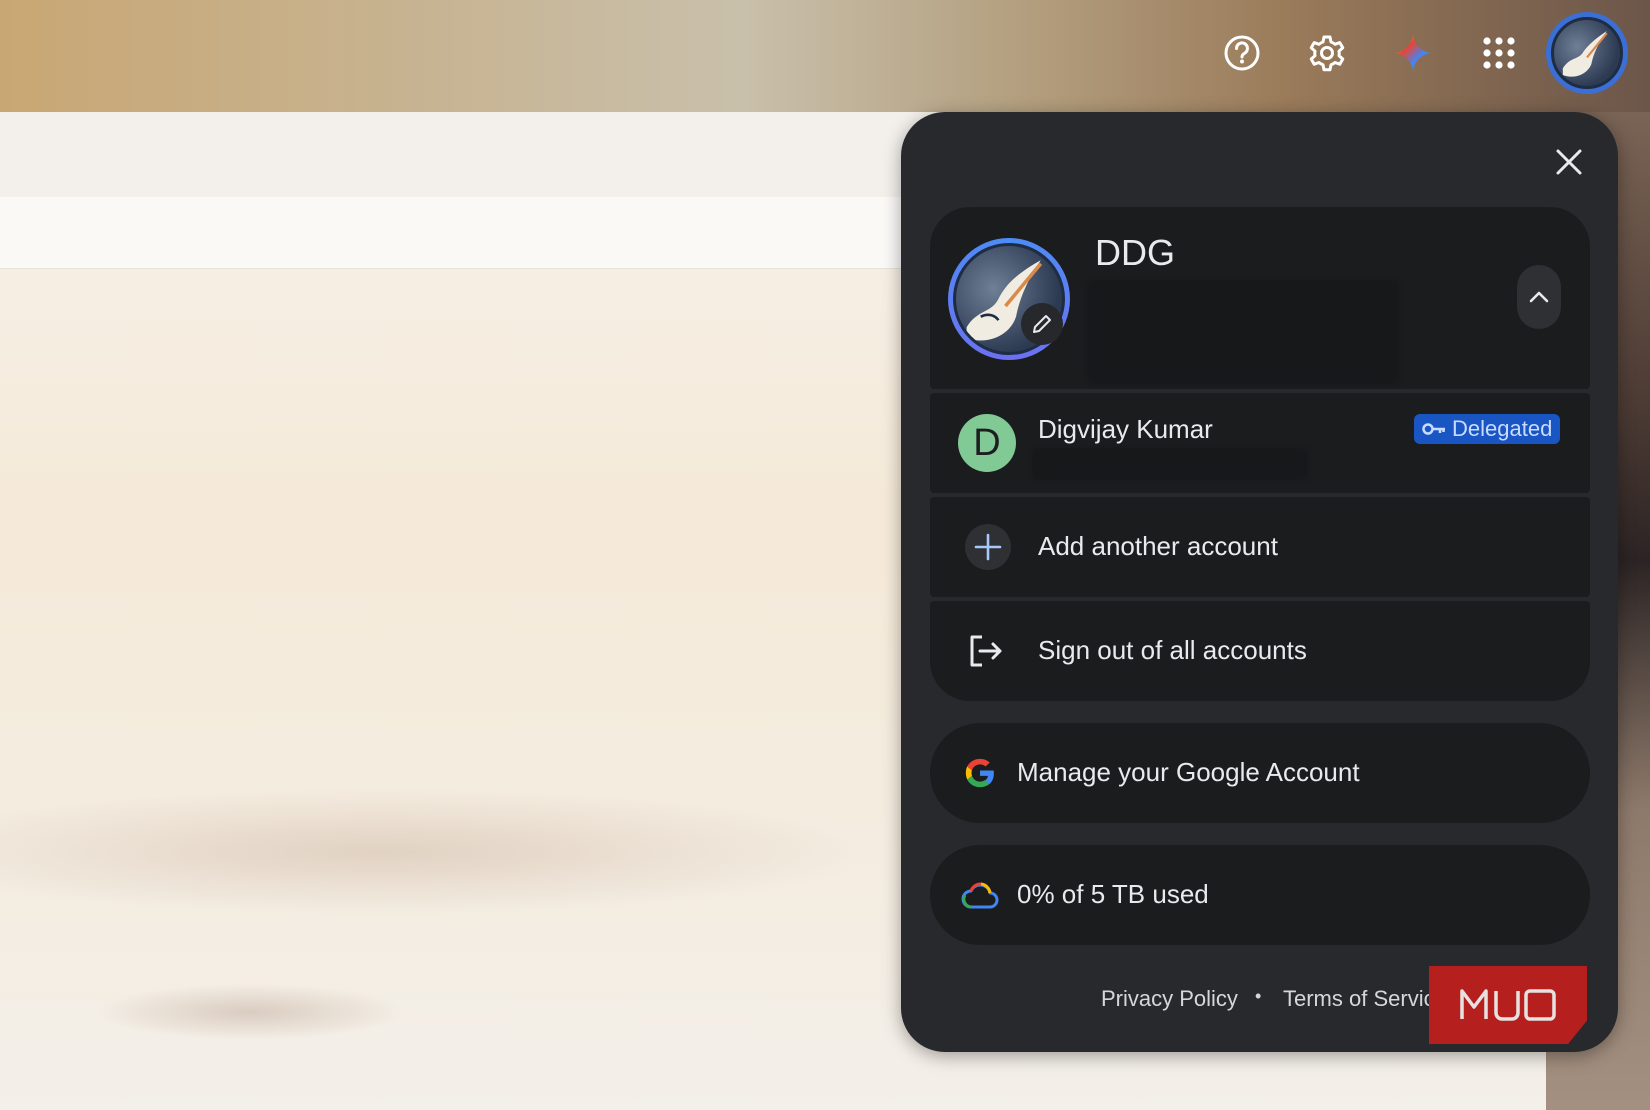  I want to click on content-header-area, so click(460, 154).